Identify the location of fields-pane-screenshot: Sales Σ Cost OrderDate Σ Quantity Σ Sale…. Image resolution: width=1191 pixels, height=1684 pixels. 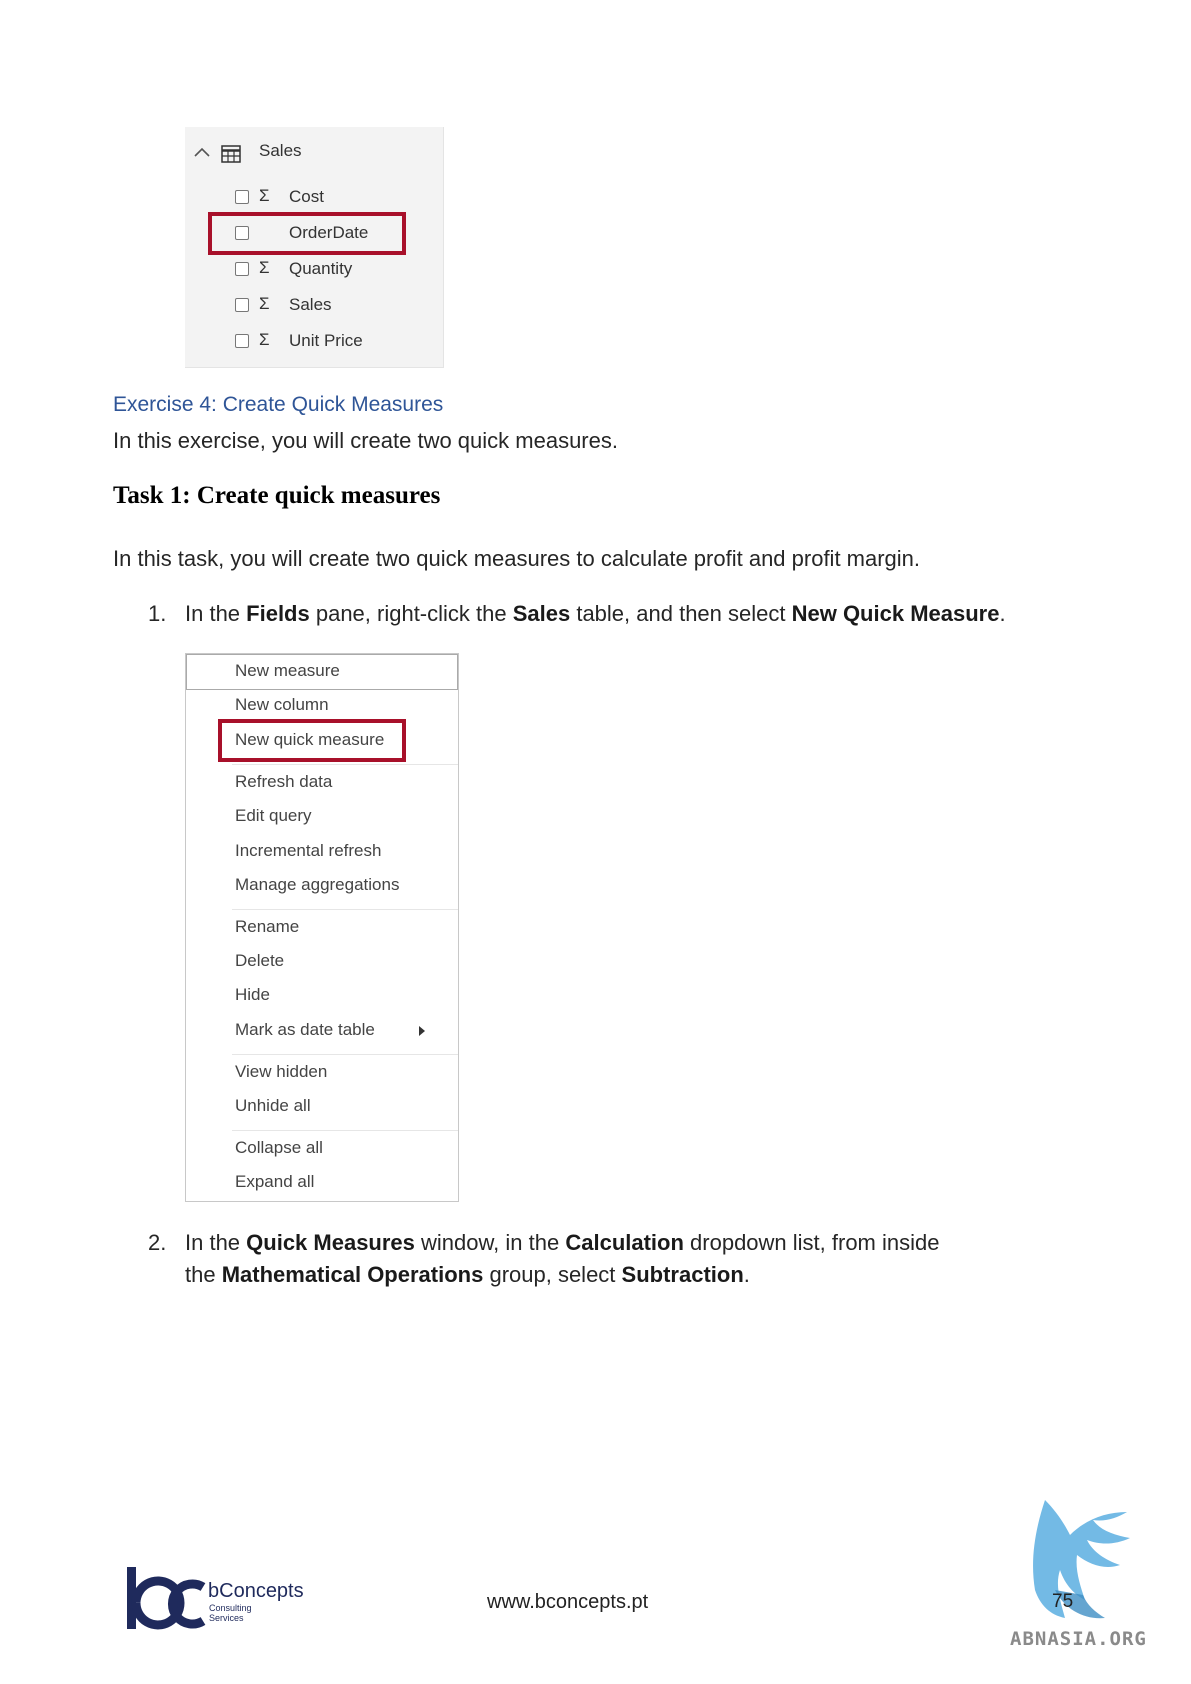
(314, 247).